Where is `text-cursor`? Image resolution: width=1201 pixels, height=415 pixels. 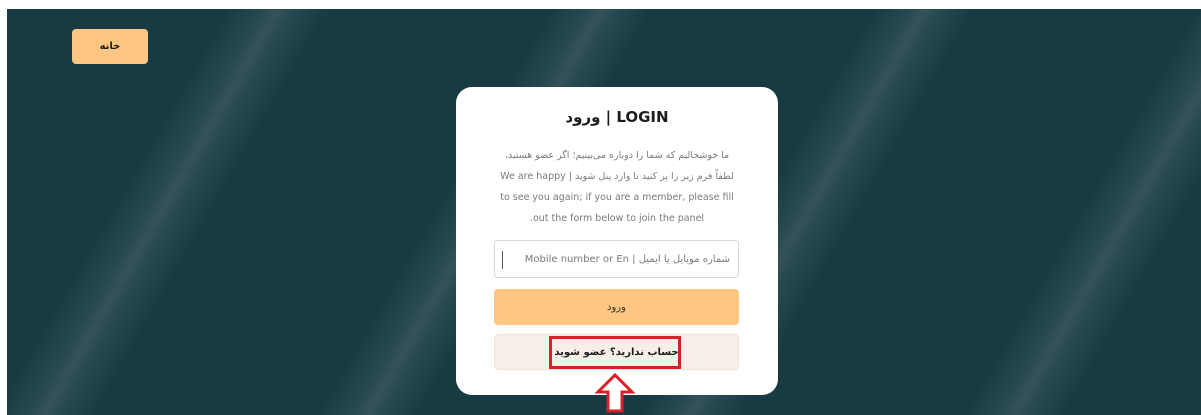
text-cursor is located at coordinates (502, 260).